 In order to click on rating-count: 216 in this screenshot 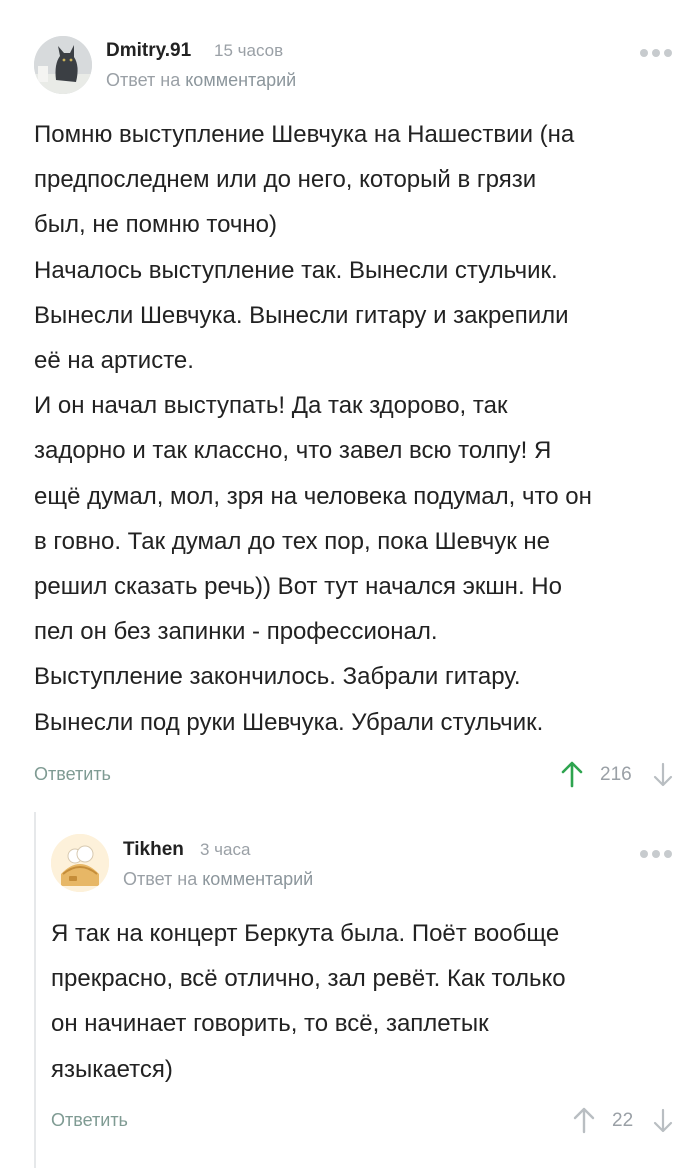, I will do `click(616, 774)`.